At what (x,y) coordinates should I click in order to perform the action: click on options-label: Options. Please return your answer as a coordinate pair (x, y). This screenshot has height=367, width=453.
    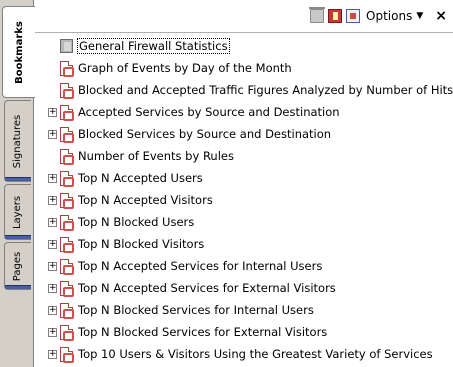
    Looking at the image, I should click on (389, 16).